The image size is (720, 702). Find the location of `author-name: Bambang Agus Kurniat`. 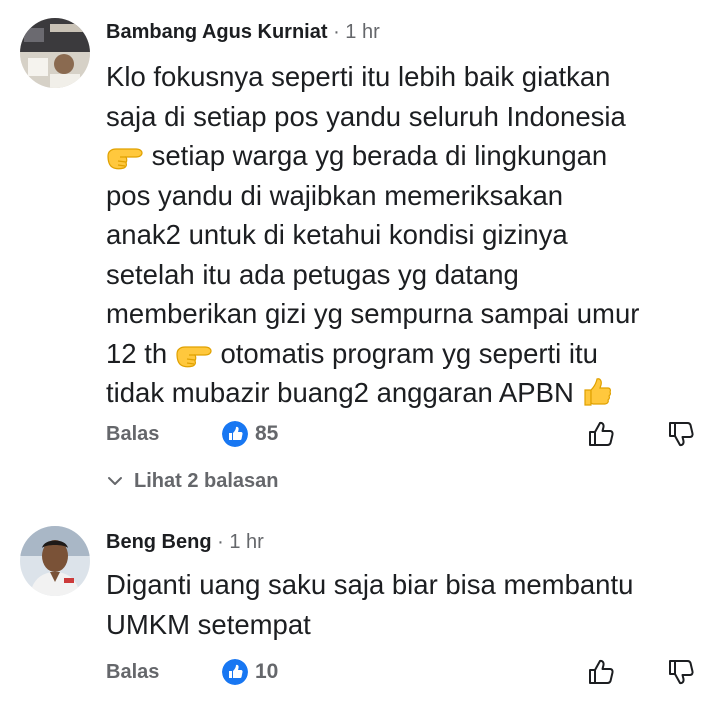

author-name: Bambang Agus Kurniat is located at coordinates (217, 32).